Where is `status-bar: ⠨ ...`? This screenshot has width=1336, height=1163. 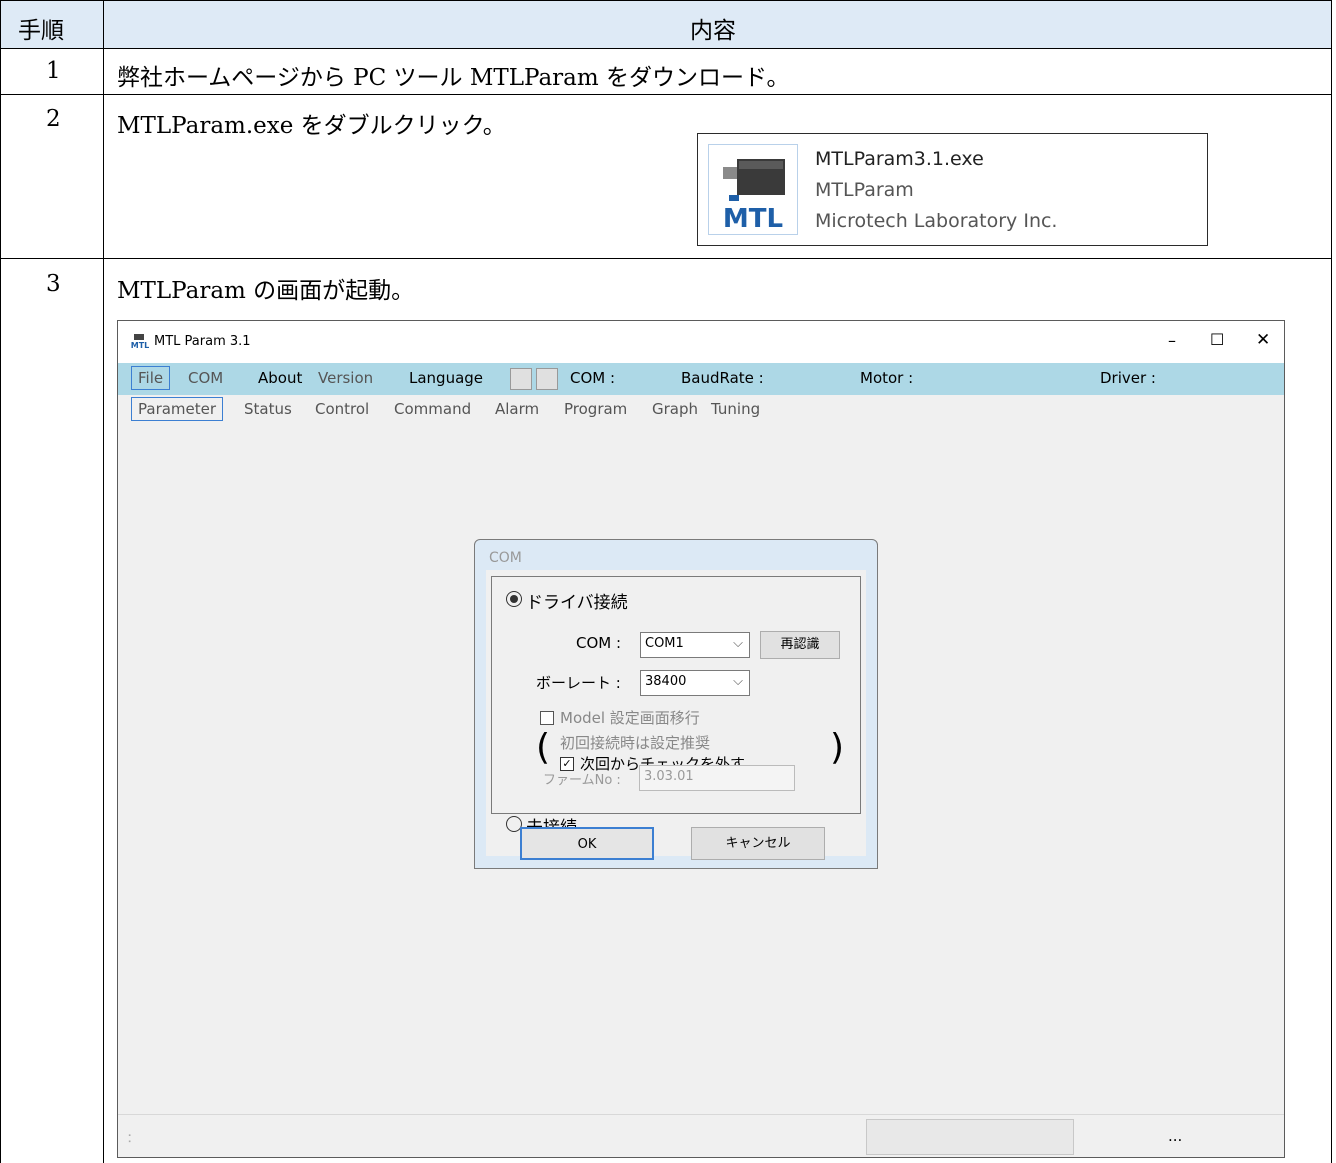
status-bar: ⠨ ... is located at coordinates (701, 1135).